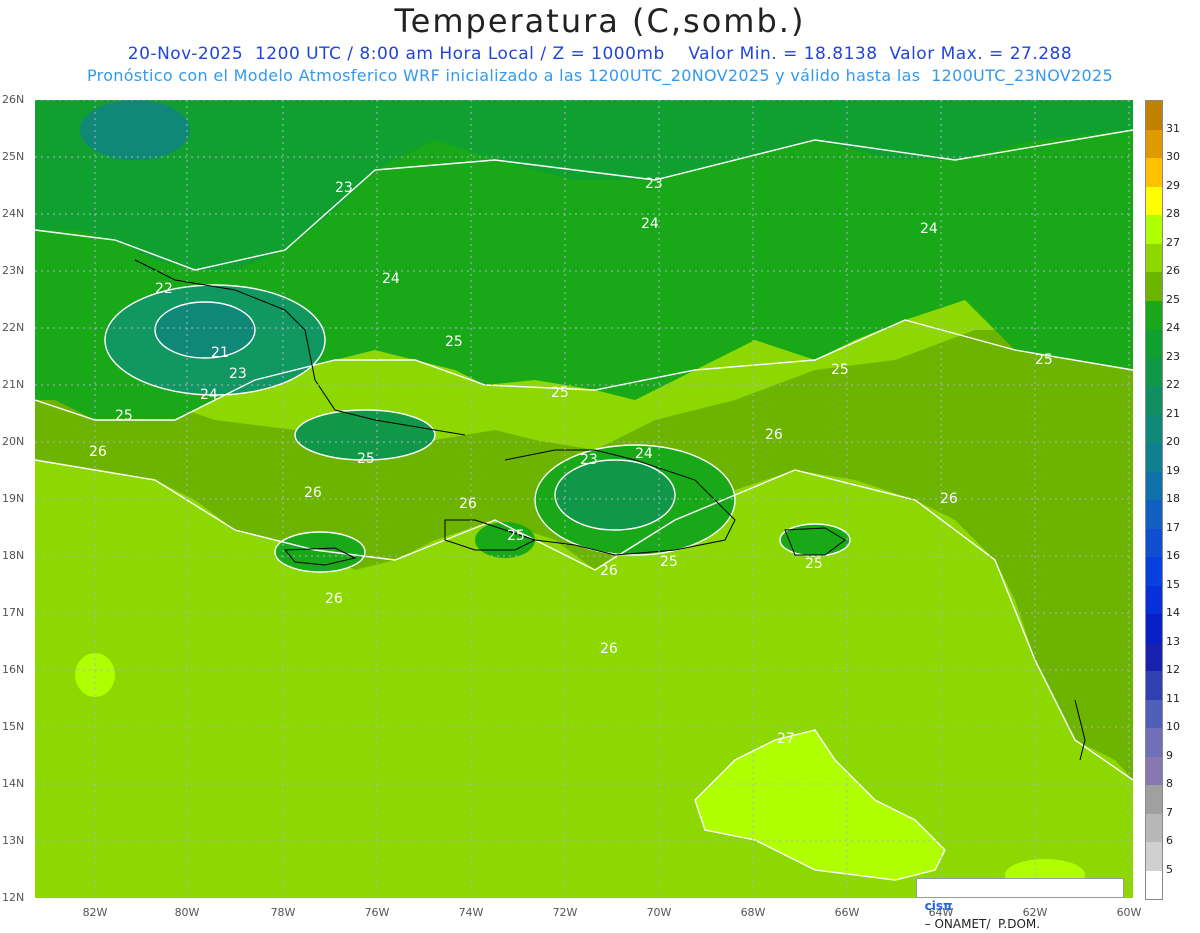  Describe the element at coordinates (1173, 441) in the screenshot. I see `colorbar-label: 20` at that location.